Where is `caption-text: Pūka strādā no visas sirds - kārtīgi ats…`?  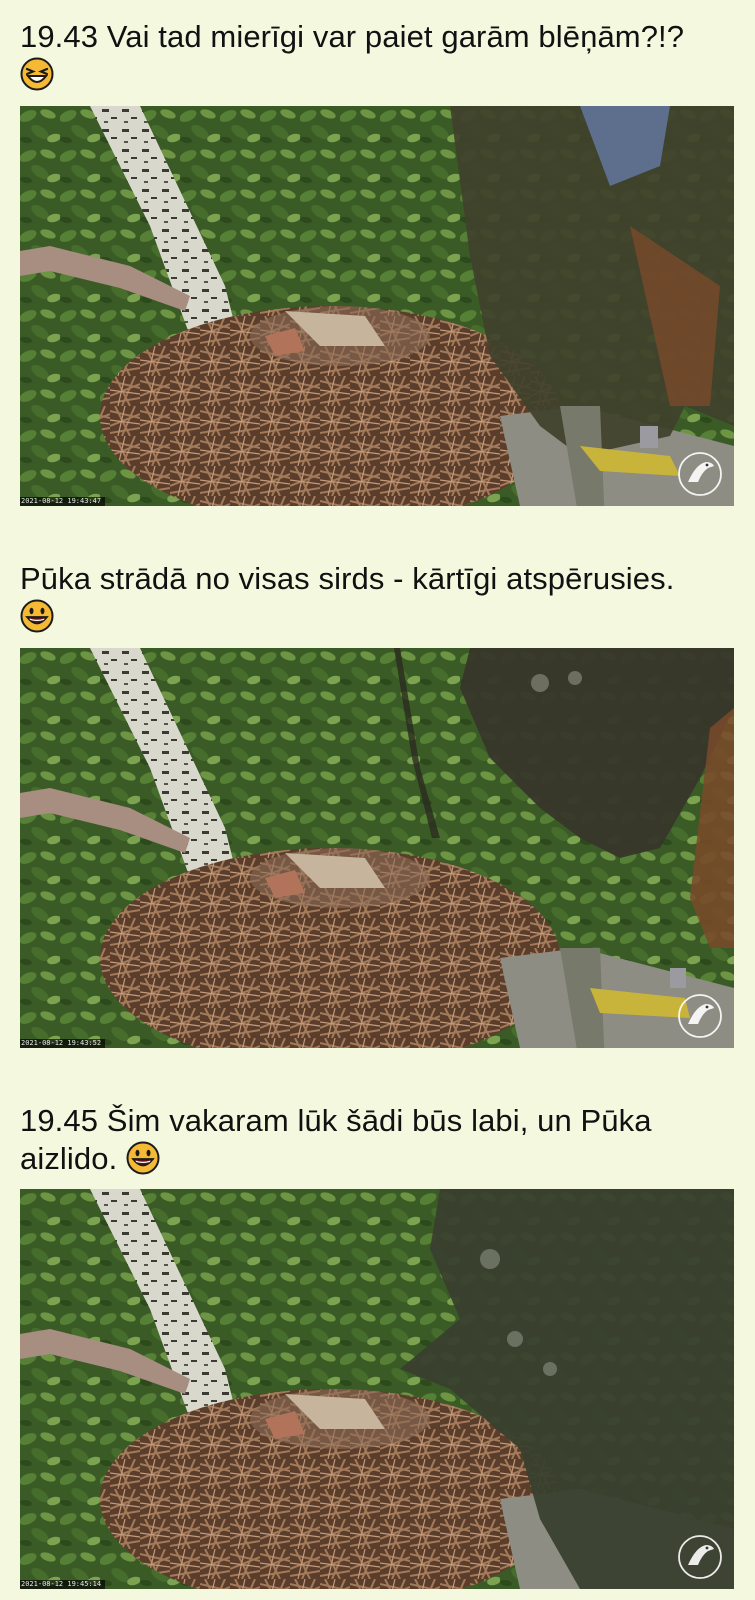 caption-text: Pūka strādā no visas sirds - kārtīgi ats… is located at coordinates (347, 578).